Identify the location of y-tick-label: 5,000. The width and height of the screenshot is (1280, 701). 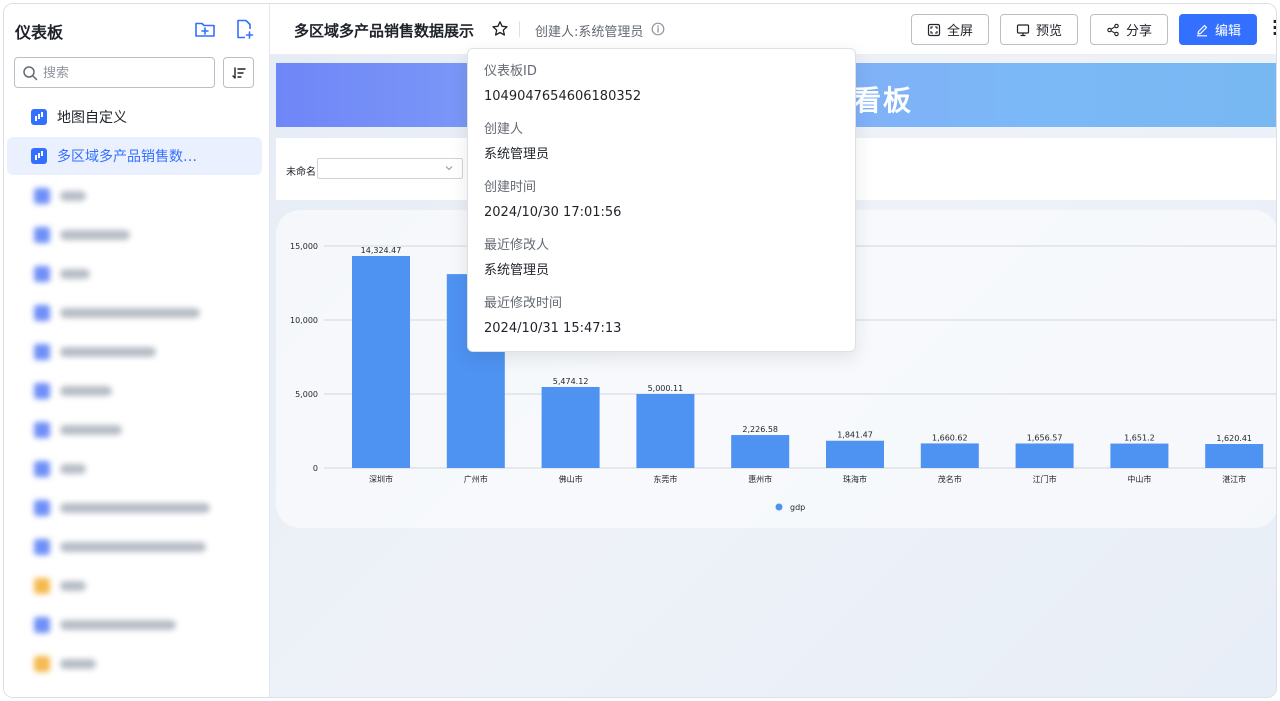
(306, 394).